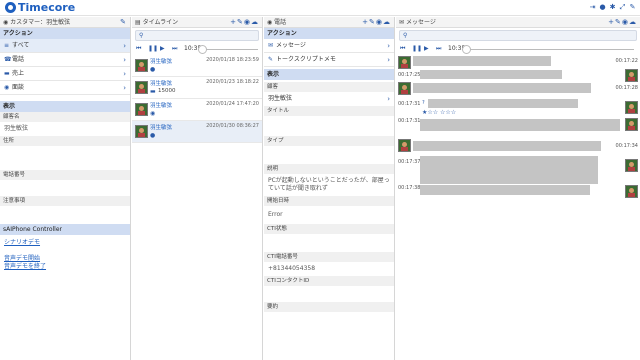  Describe the element at coordinates (65, 74) in the screenshot. I see `nav-item-sales: ▬ 売上 ›` at that location.